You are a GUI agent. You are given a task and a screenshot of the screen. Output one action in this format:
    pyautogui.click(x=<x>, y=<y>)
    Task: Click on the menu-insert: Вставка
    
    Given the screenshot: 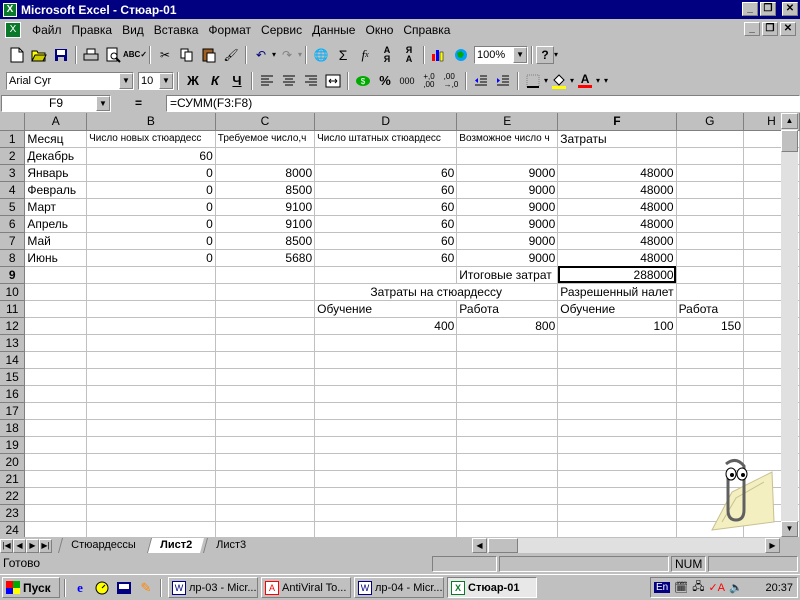 What is the action you would take?
    pyautogui.click(x=176, y=30)
    